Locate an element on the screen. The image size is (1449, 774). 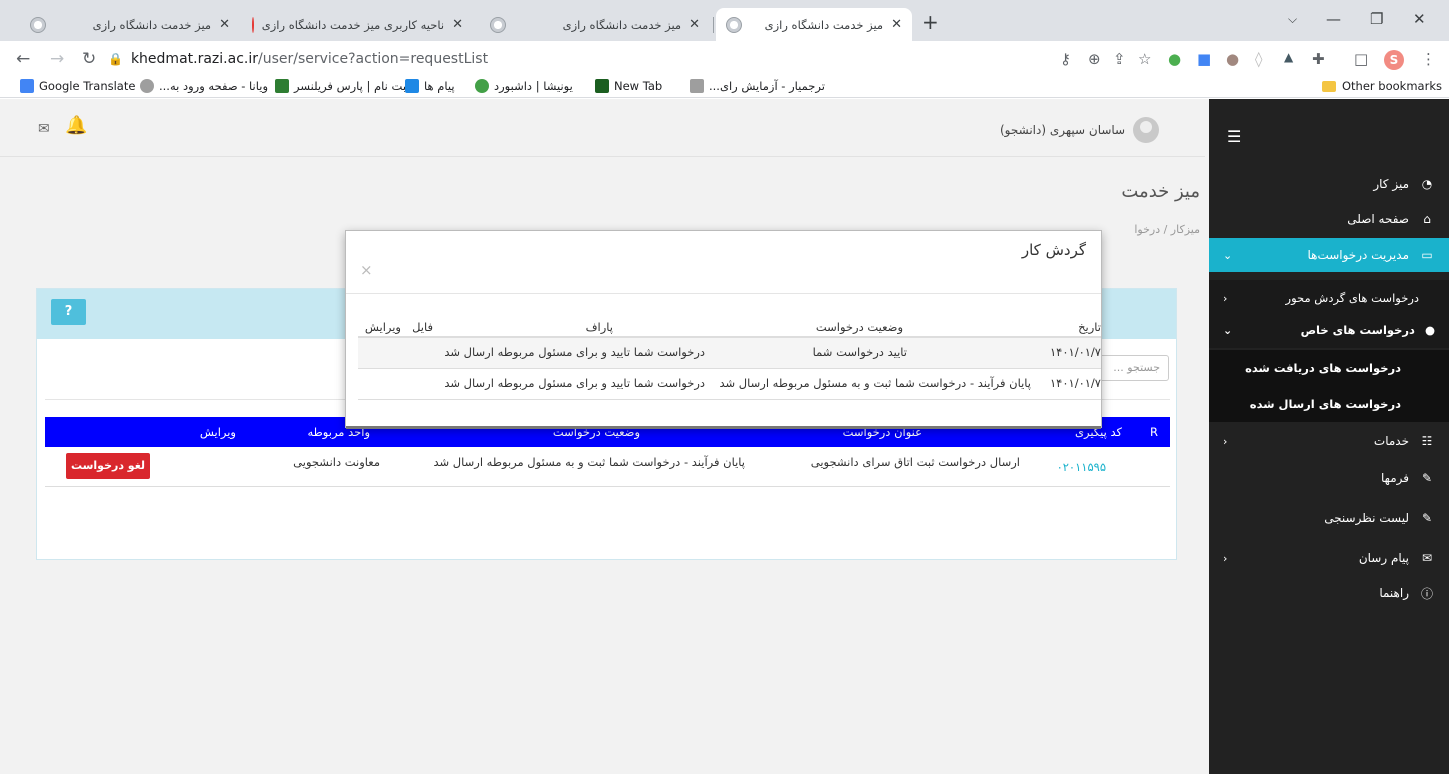
tab-separator is located at coordinates (713, 25).